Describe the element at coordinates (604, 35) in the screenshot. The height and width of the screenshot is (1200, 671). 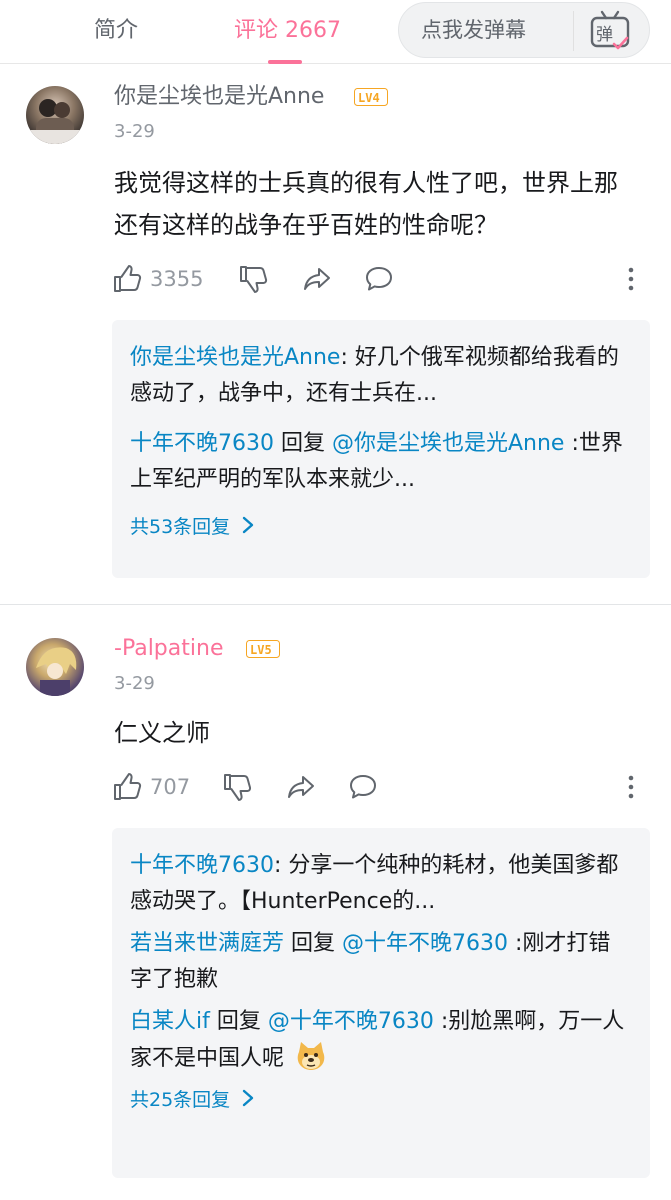
I see `danmaku-icon-label: 弹` at that location.